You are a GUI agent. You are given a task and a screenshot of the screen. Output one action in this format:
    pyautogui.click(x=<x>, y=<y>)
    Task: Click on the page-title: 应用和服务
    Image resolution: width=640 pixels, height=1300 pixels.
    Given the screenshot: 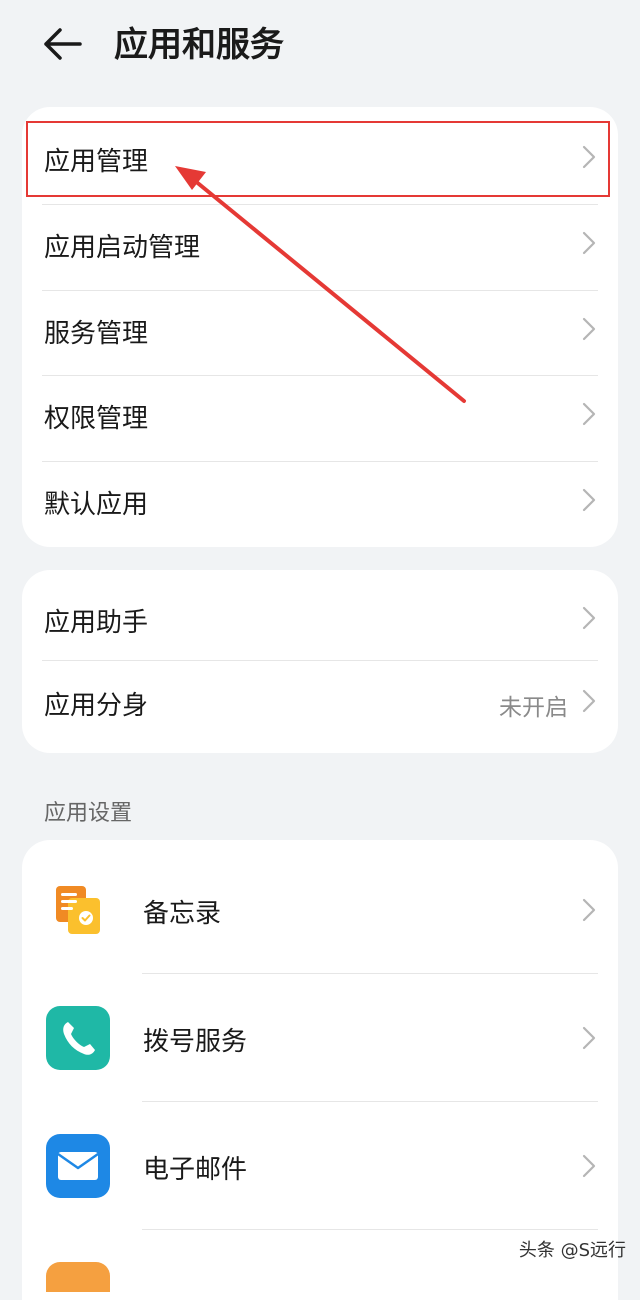 What is the action you would take?
    pyautogui.click(x=199, y=45)
    